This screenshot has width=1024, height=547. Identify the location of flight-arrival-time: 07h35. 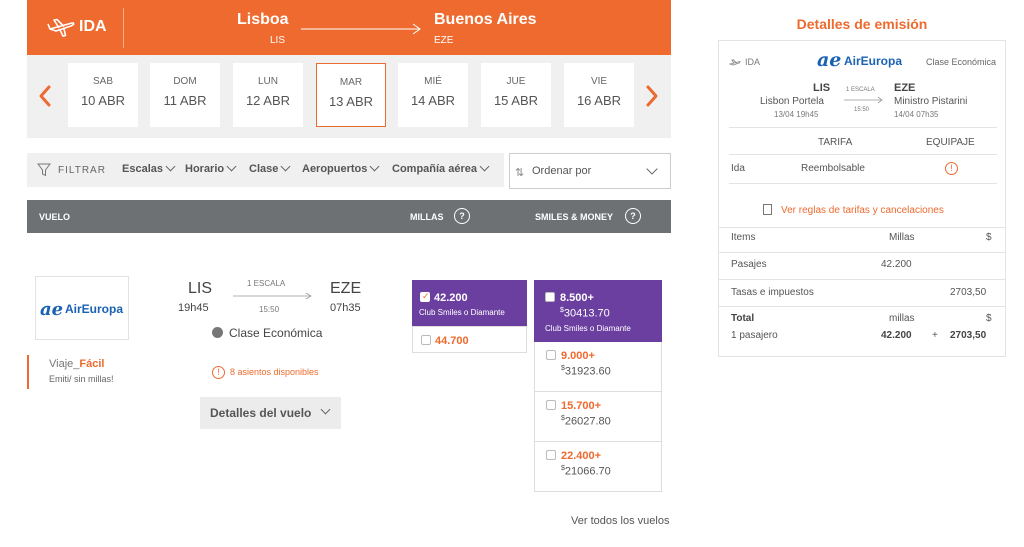
(345, 308).